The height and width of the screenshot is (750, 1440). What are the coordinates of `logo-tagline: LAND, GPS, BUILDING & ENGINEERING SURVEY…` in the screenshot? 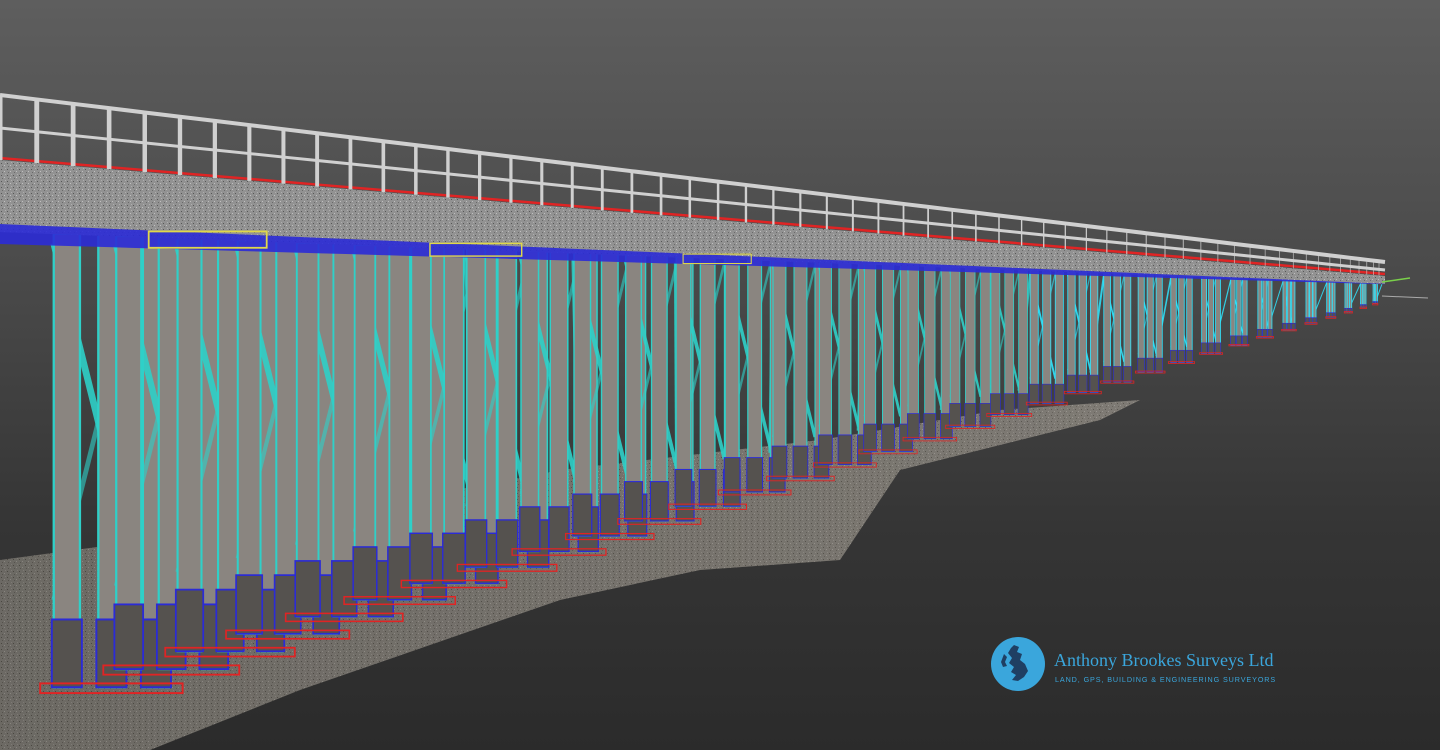 It's located at (1166, 679).